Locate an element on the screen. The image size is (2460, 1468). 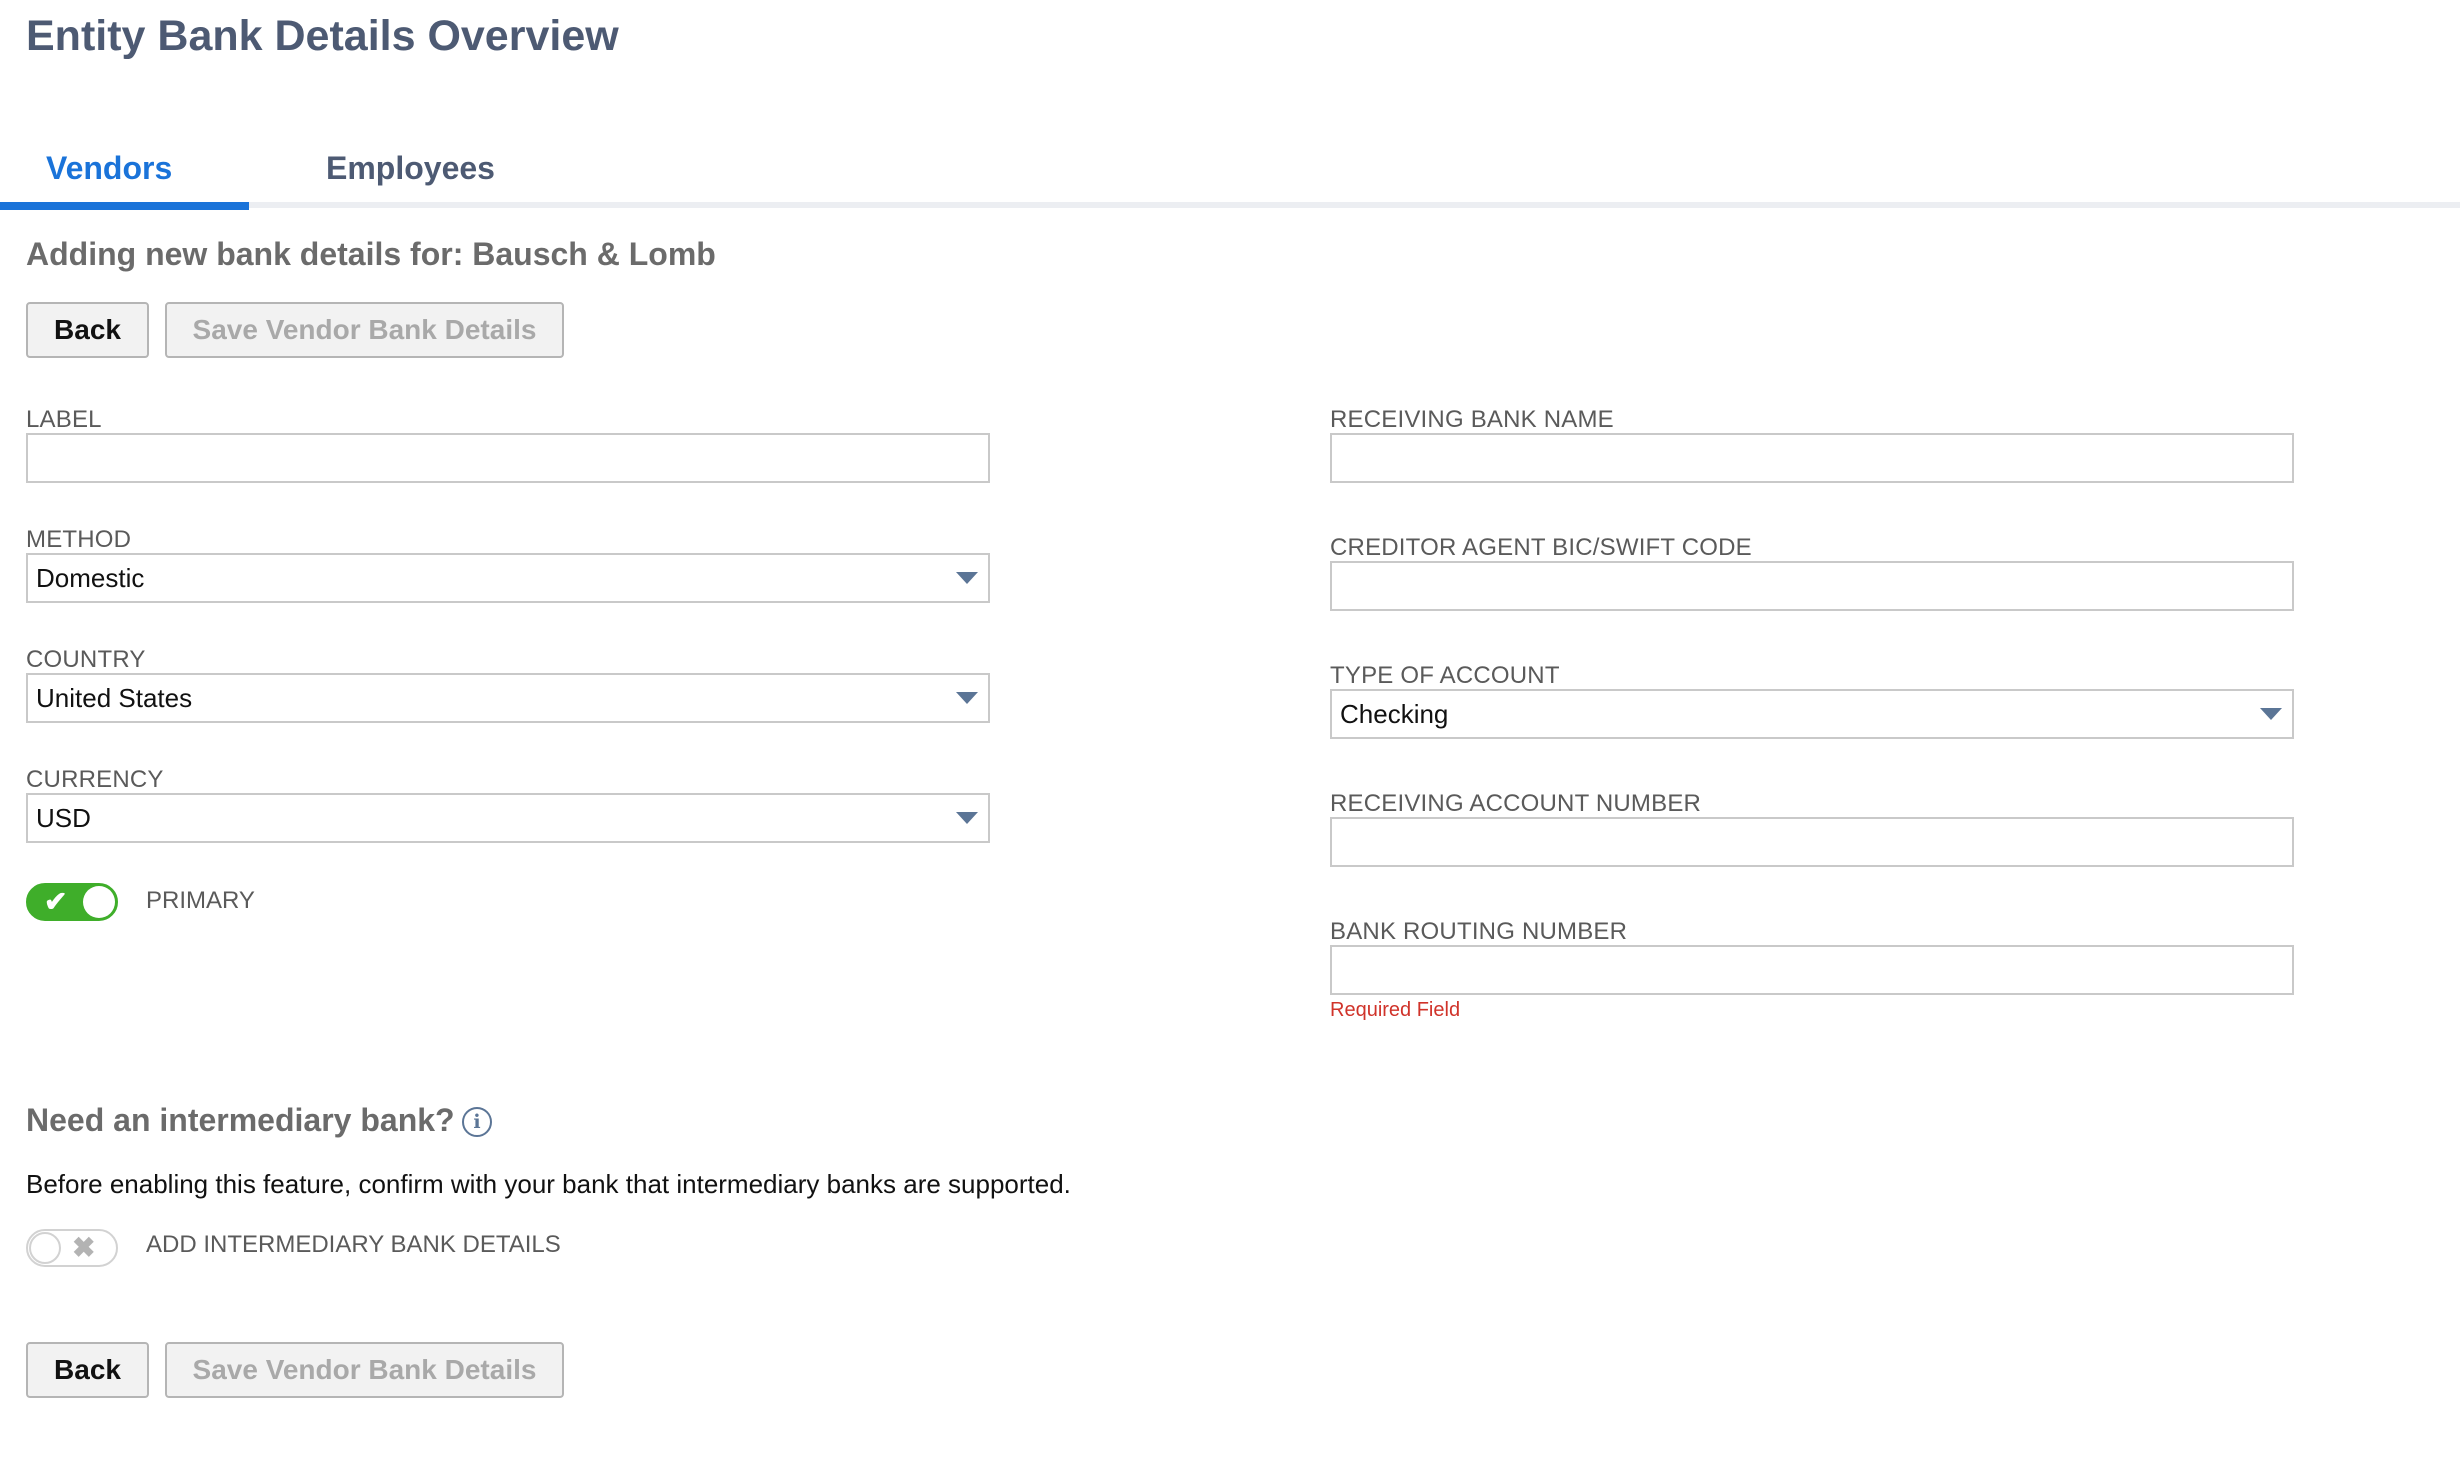
intermediary-toggle: ✖ is located at coordinates (72, 1248).